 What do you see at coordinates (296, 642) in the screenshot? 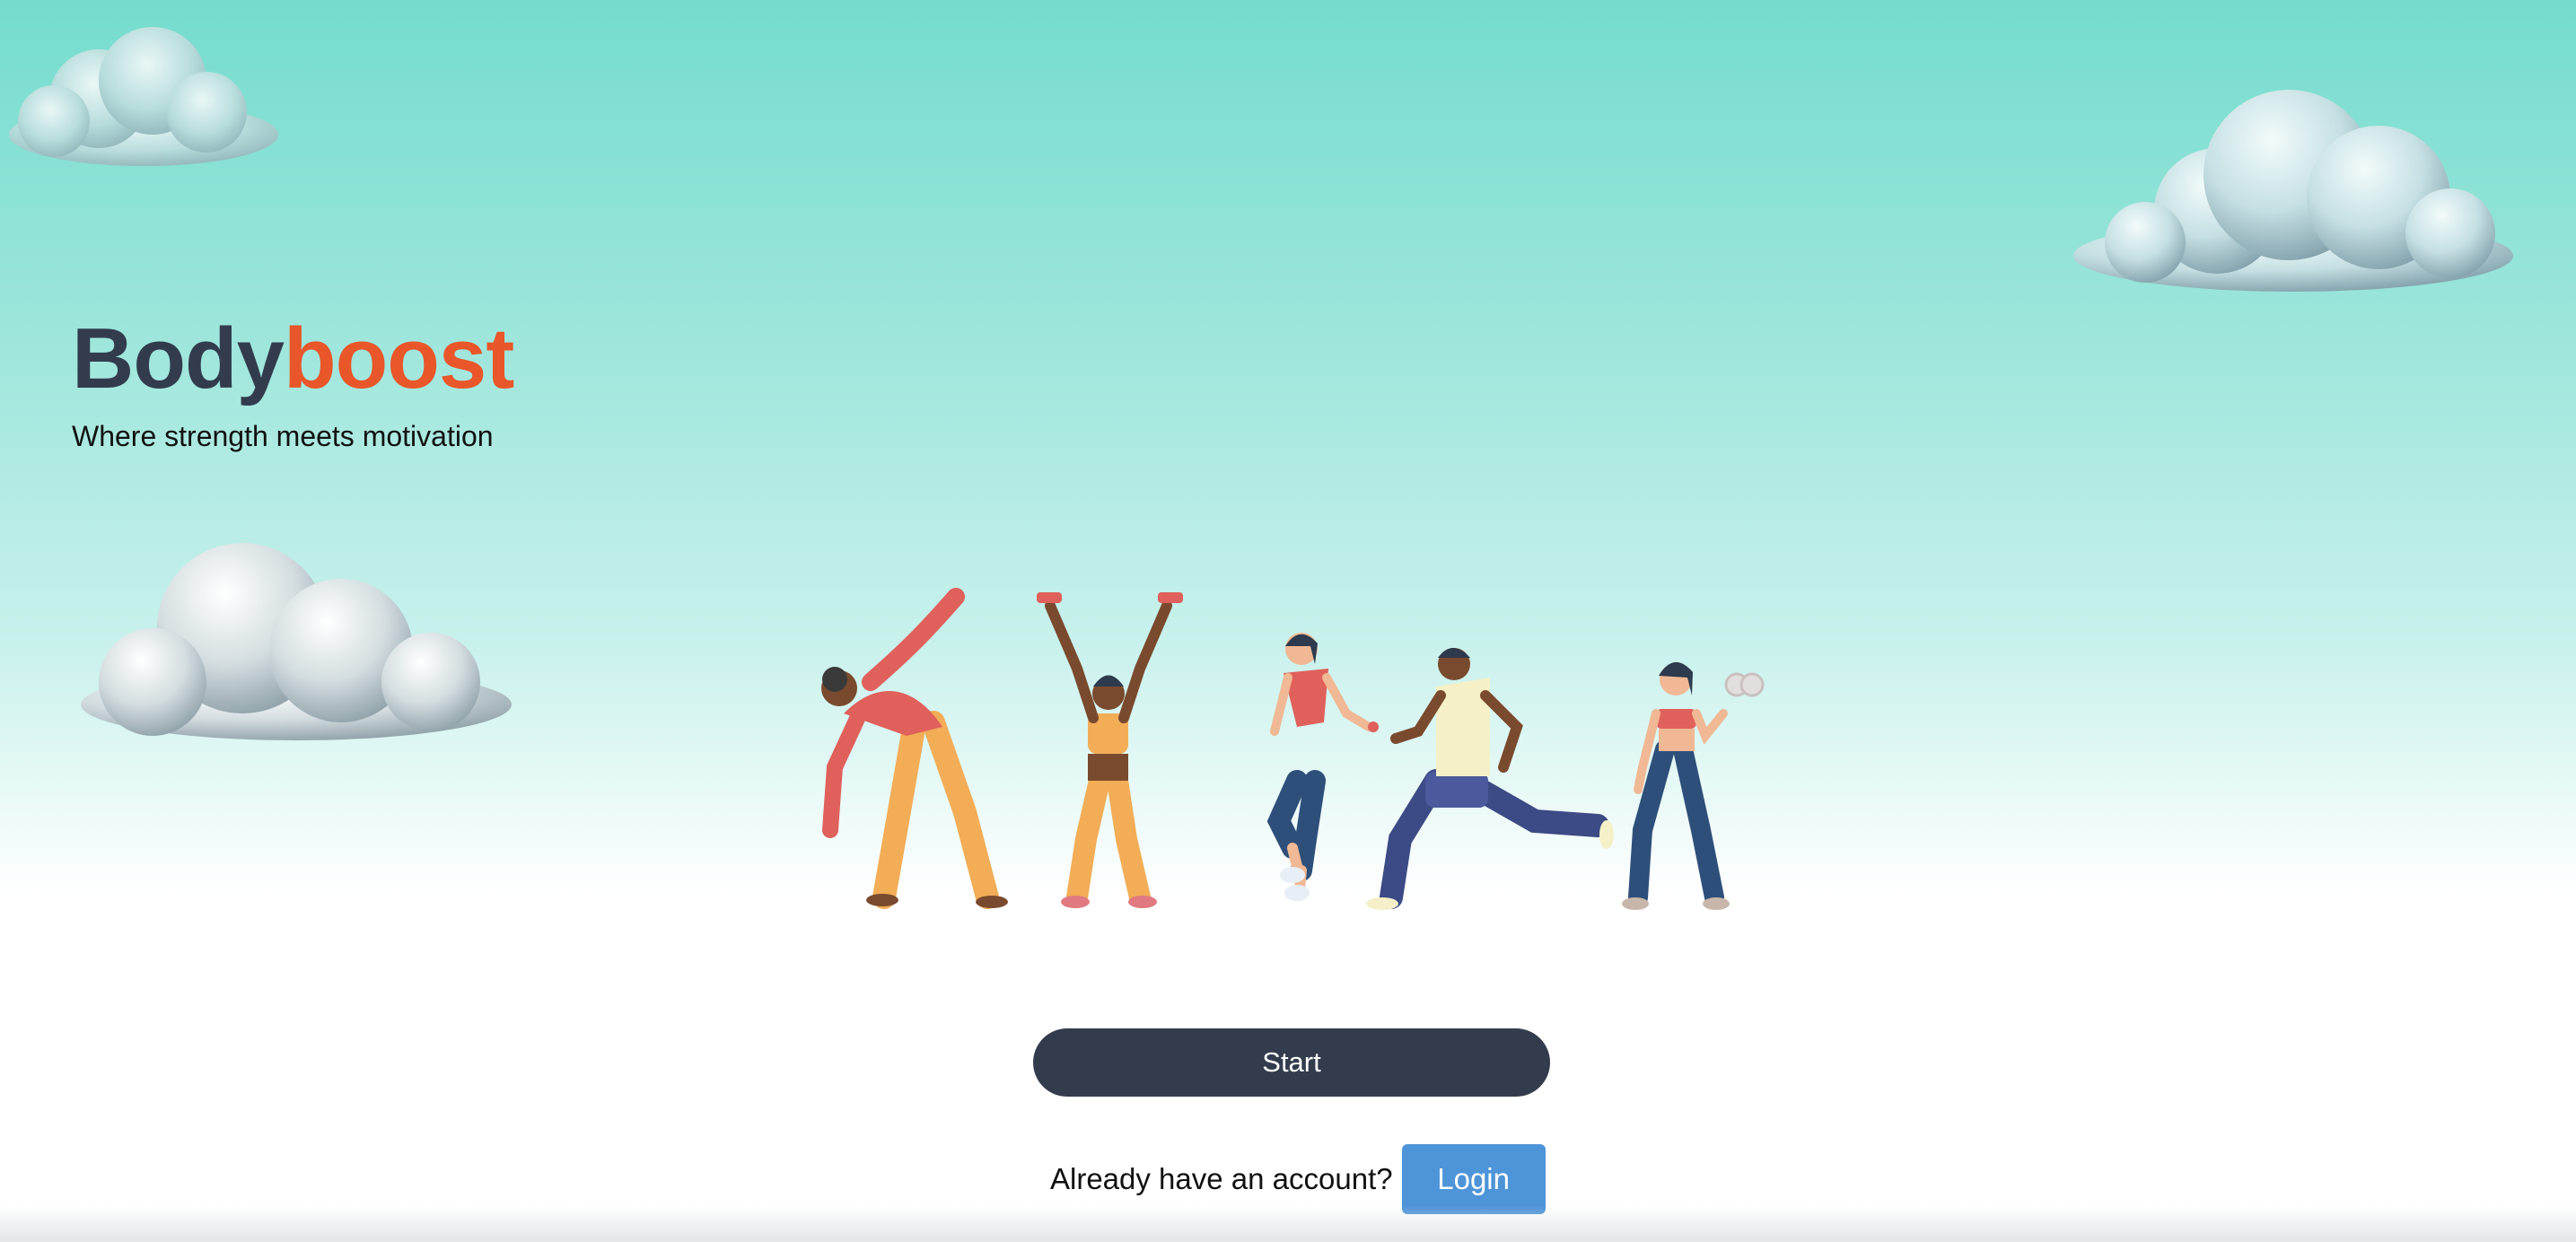
I see `cloud-middle-left` at bounding box center [296, 642].